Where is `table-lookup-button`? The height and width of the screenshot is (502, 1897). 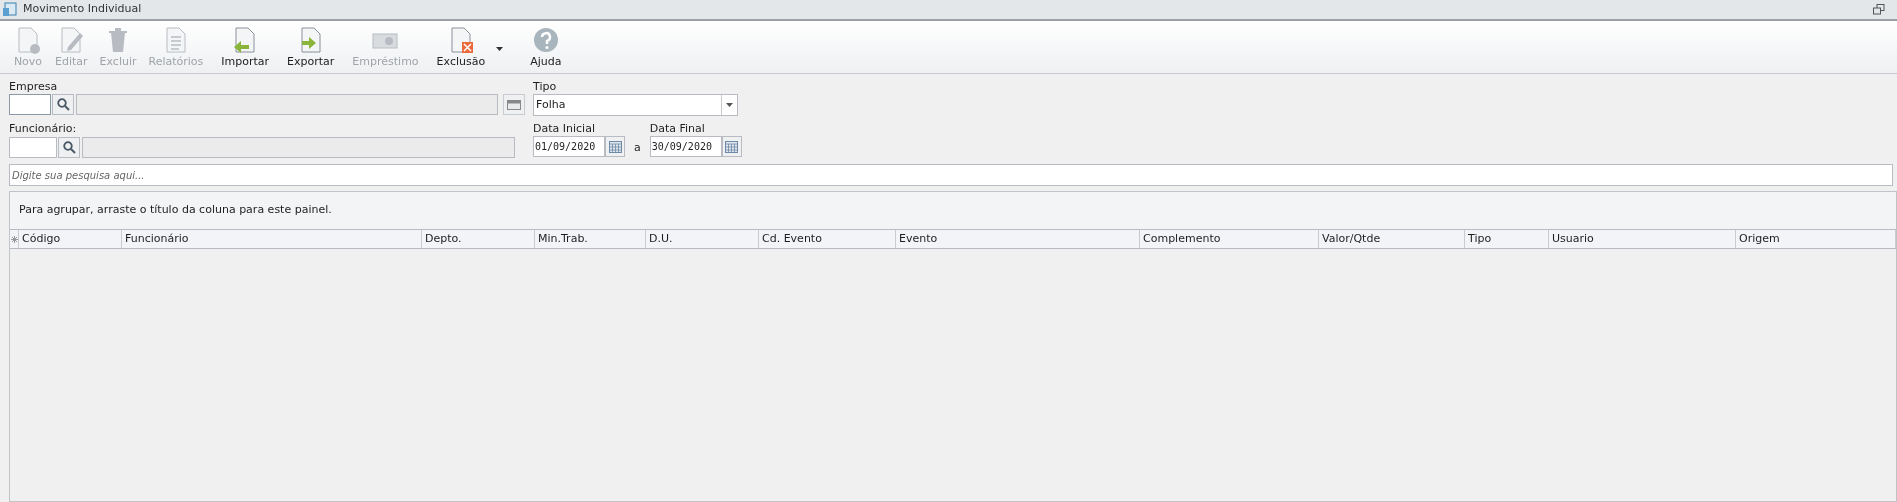
table-lookup-button is located at coordinates (514, 104).